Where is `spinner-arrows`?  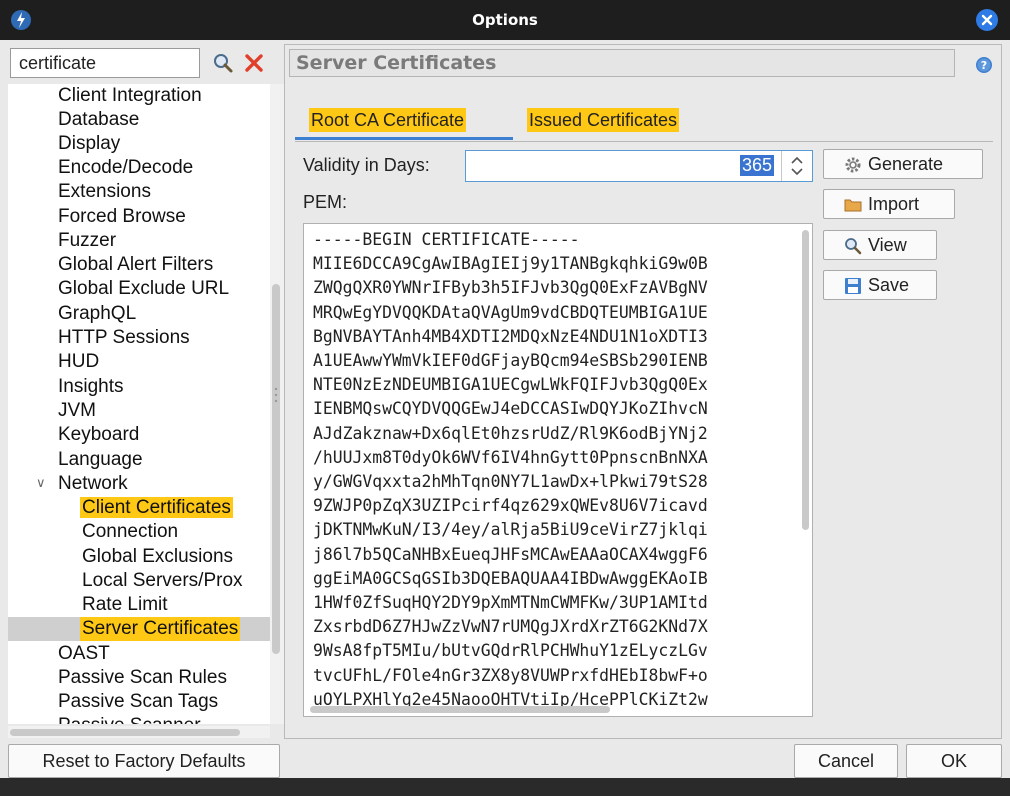 spinner-arrows is located at coordinates (796, 166).